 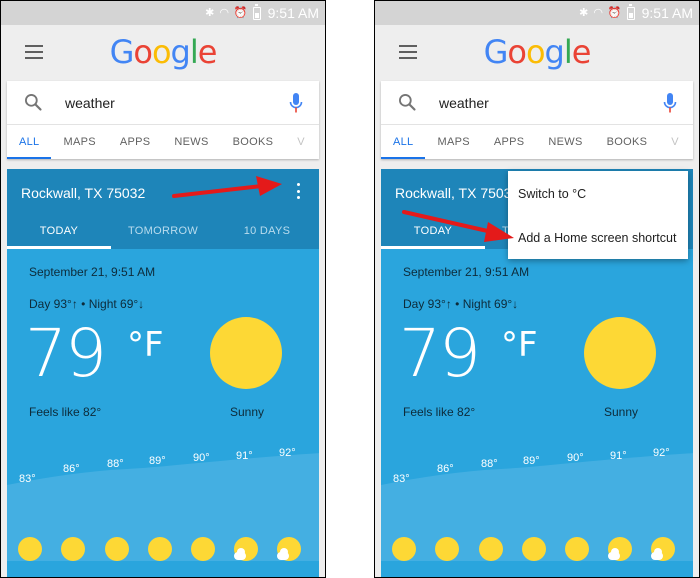 I want to click on menu-item-add-home-screen-shortcut: Add a Home screen shortcut, so click(x=597, y=238).